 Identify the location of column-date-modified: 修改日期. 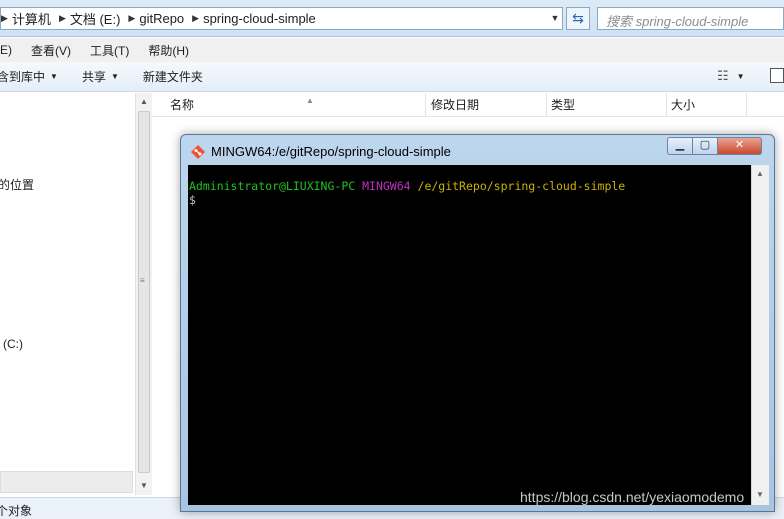
(487, 105).